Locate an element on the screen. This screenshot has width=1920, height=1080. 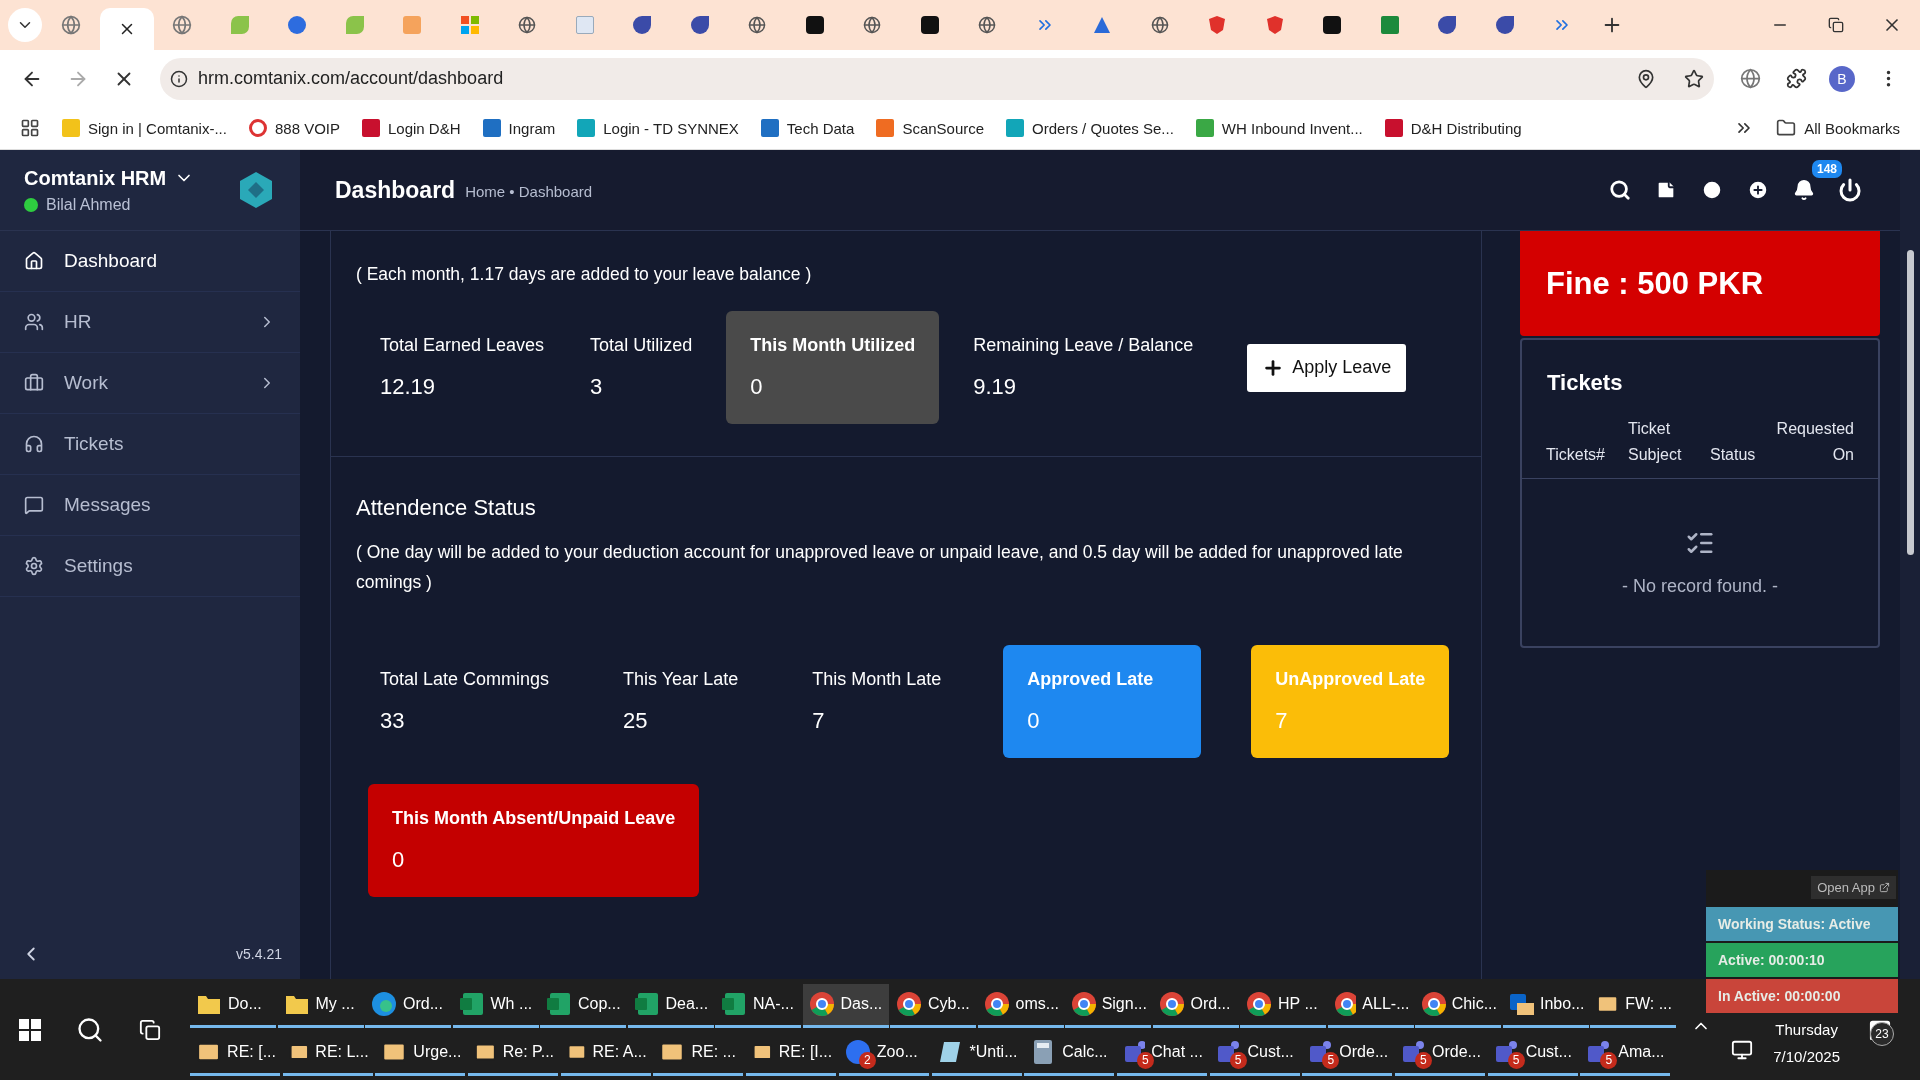
document-icon is located at coordinates (584, 25).